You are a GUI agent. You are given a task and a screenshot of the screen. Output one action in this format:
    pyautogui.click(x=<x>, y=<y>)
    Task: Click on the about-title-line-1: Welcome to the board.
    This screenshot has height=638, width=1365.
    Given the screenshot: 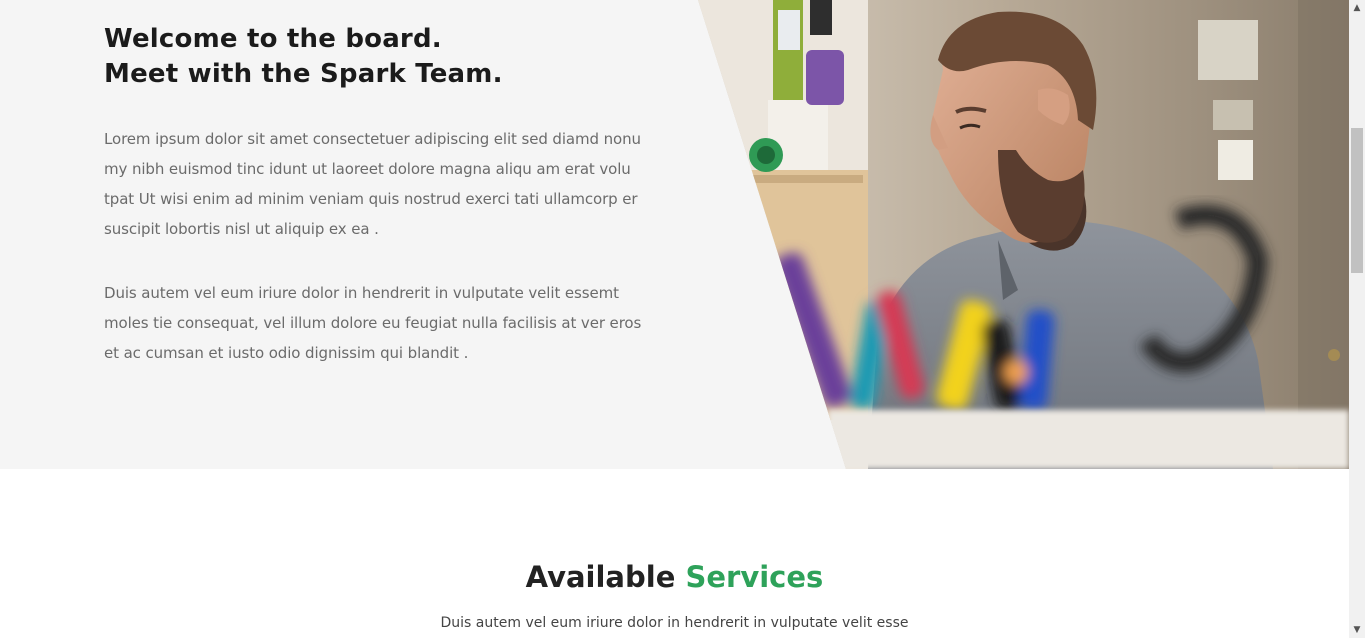 What is the action you would take?
    pyautogui.click(x=273, y=39)
    